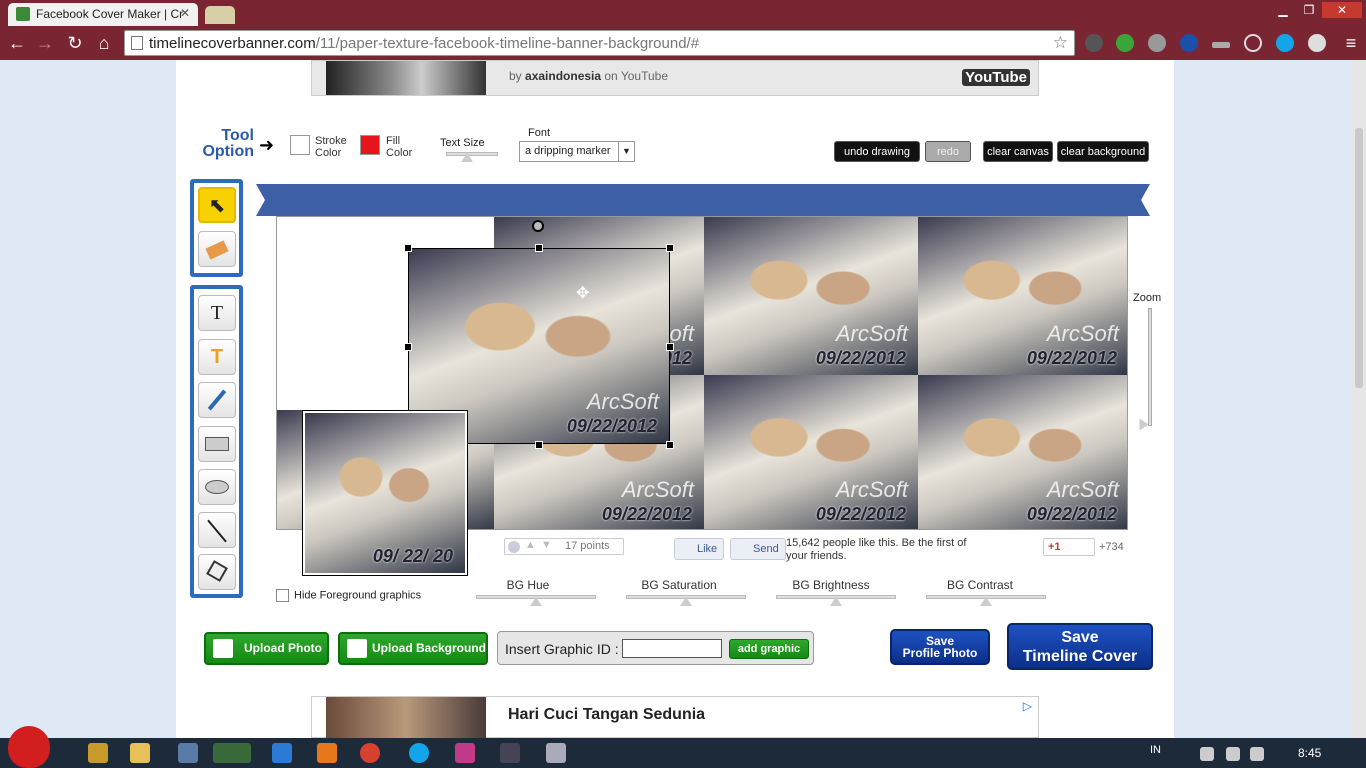 The height and width of the screenshot is (768, 1366). I want to click on menu-icon: ≡, so click(1351, 43).